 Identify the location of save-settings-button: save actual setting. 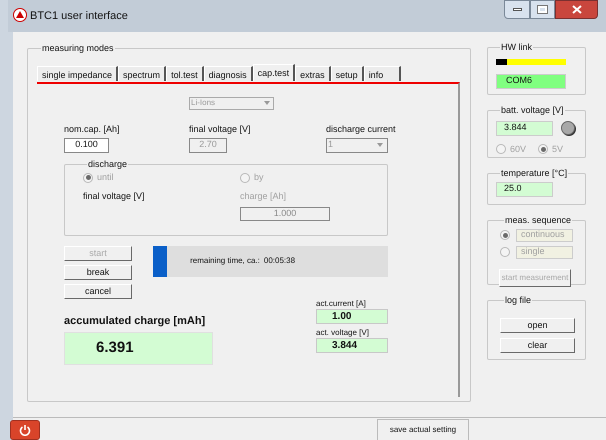
(423, 429).